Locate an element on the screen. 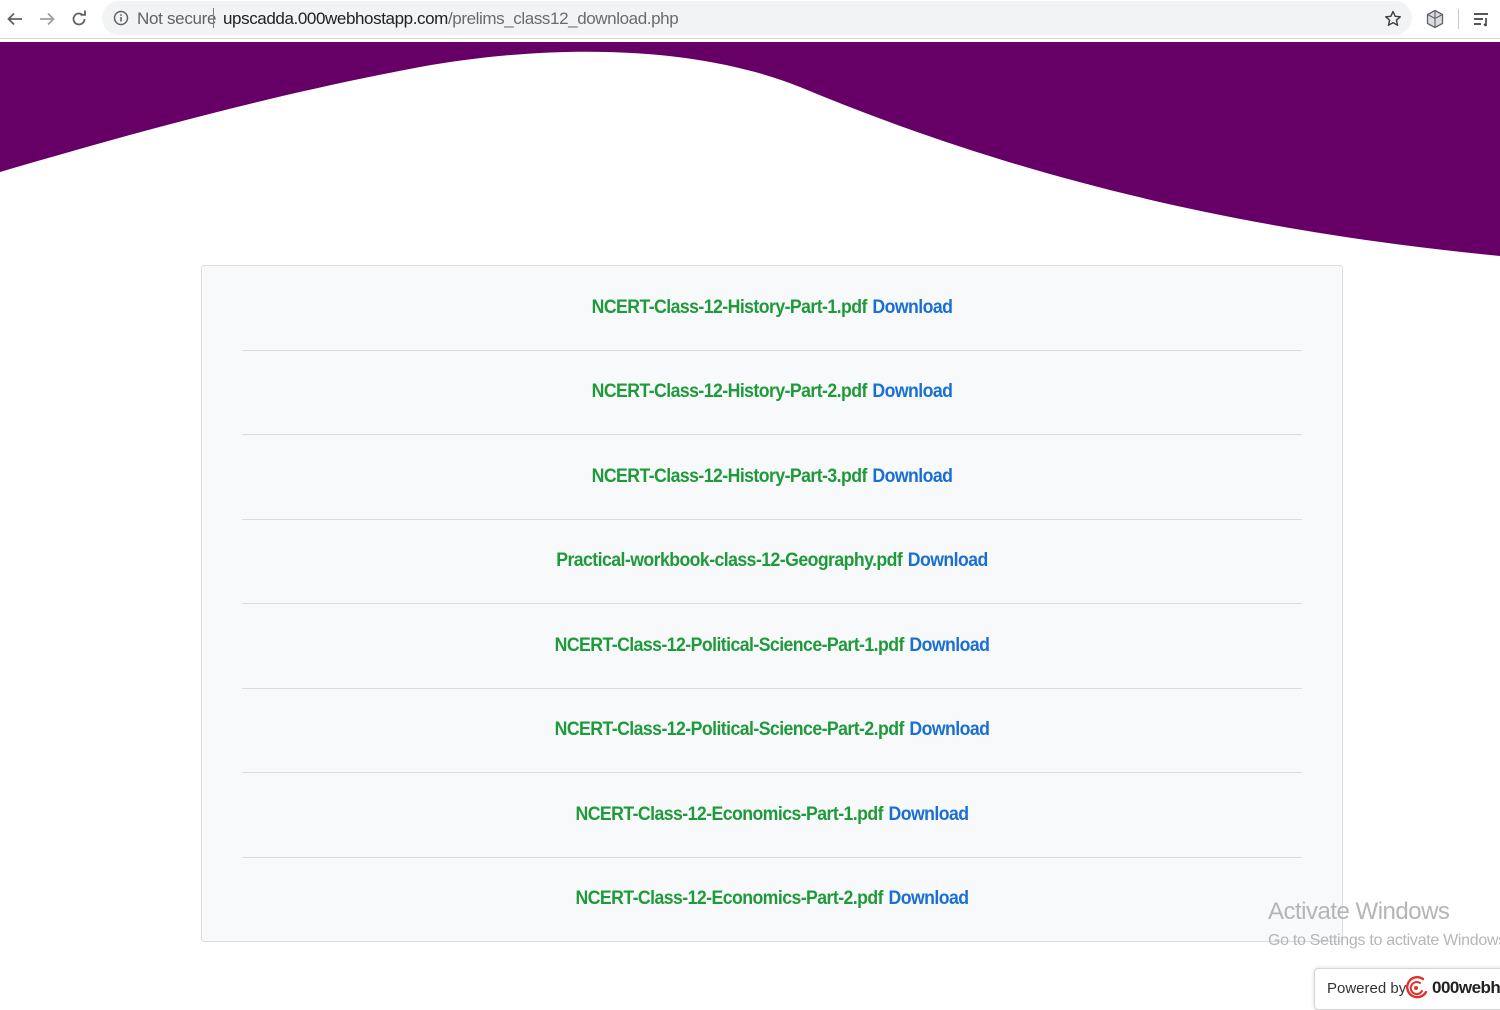 This screenshot has height=1010, width=1500. reload-button is located at coordinates (79, 19).